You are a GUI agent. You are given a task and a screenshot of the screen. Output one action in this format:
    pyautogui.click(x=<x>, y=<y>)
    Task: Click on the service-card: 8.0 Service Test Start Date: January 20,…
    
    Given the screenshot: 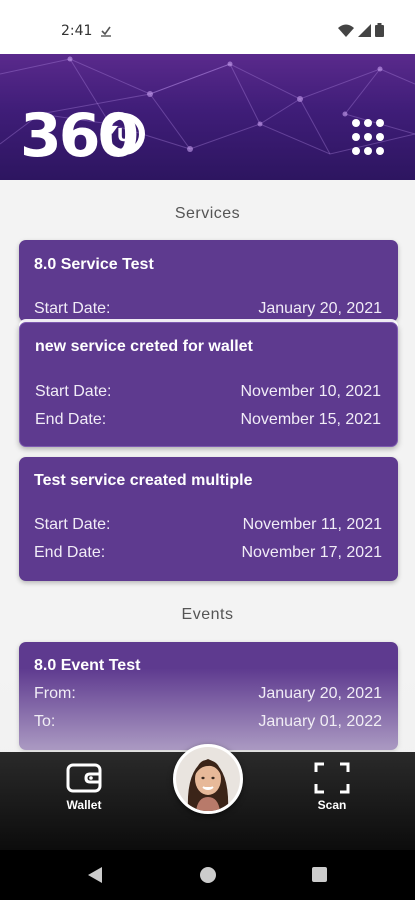 What is the action you would take?
    pyautogui.click(x=208, y=281)
    